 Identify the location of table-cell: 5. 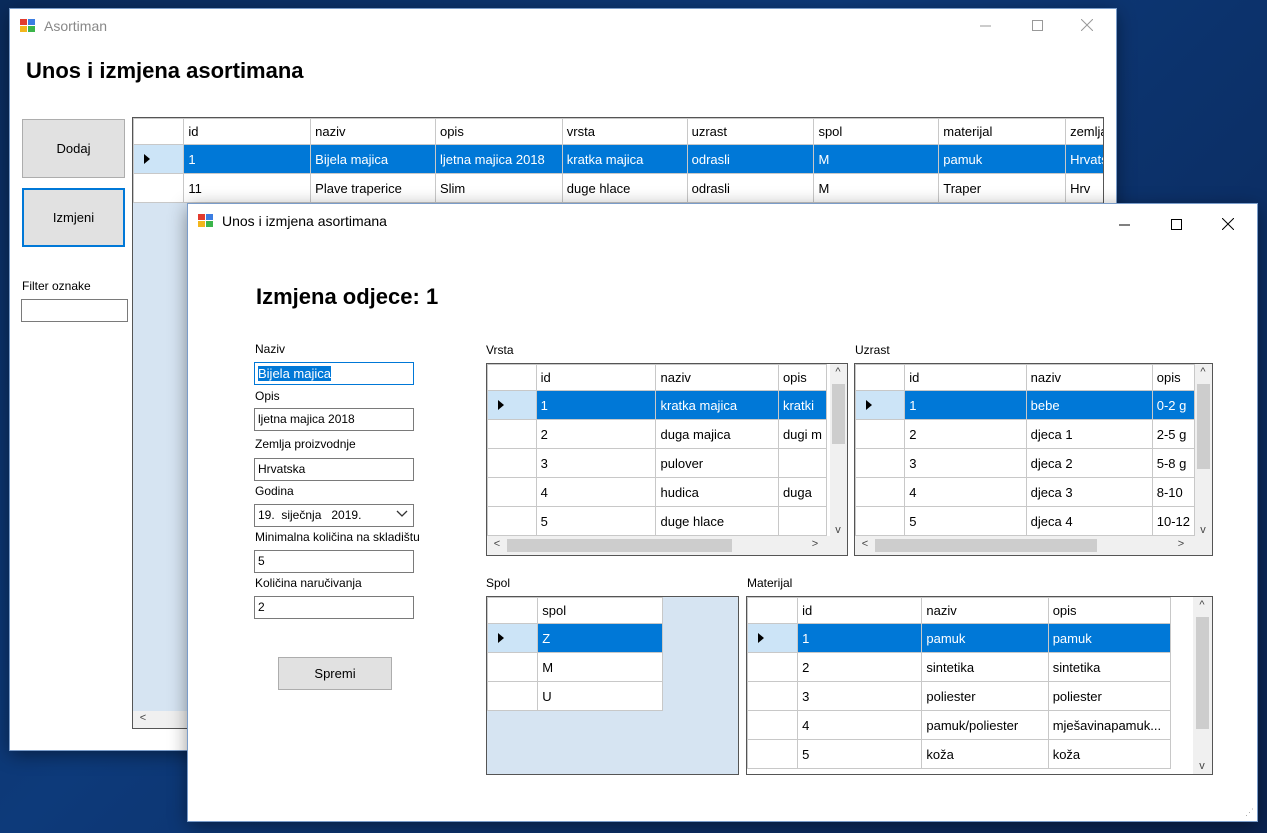
(596, 521).